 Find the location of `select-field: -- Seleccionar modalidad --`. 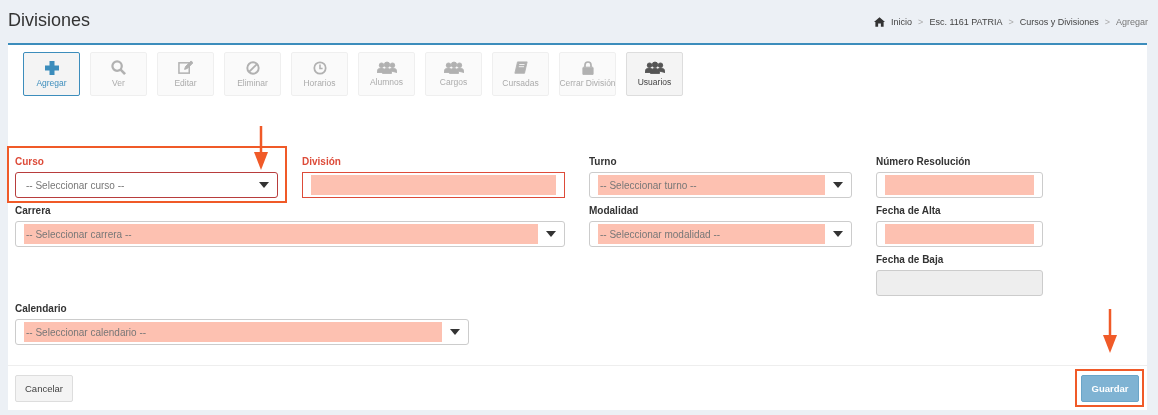

select-field: -- Seleccionar modalidad -- is located at coordinates (720, 234).